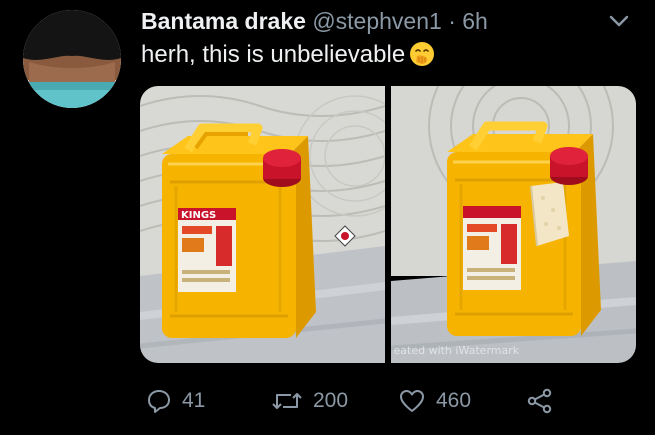 This screenshot has height=435, width=655. Describe the element at coordinates (422, 54) in the screenshot. I see `hand-over-mouth-emoji-icon` at that location.